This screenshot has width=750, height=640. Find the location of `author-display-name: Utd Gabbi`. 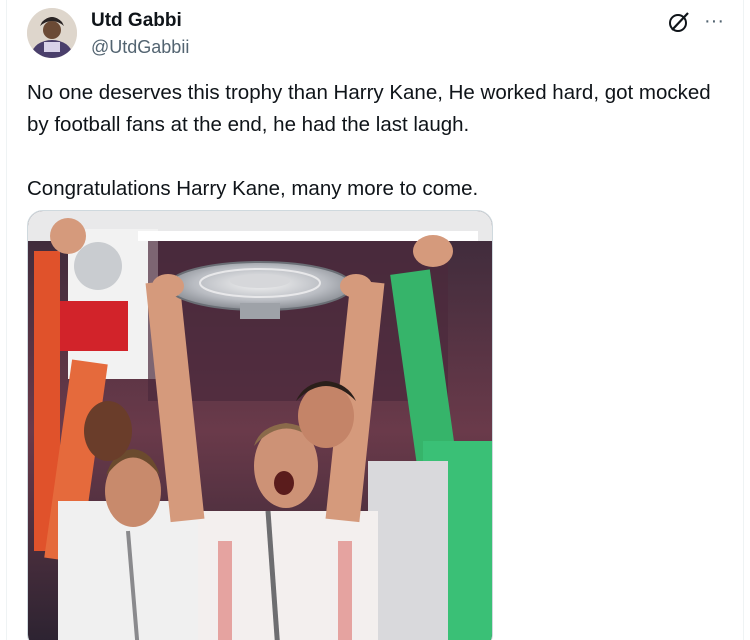

author-display-name: Utd Gabbi is located at coordinates (136, 21).